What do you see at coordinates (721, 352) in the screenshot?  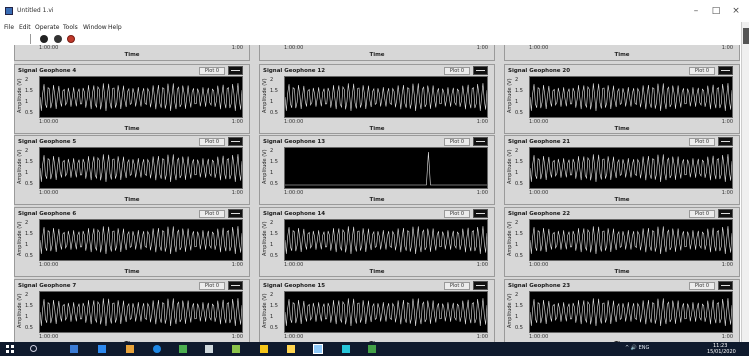 I see `clock-date: 15/01/2020` at bounding box center [721, 352].